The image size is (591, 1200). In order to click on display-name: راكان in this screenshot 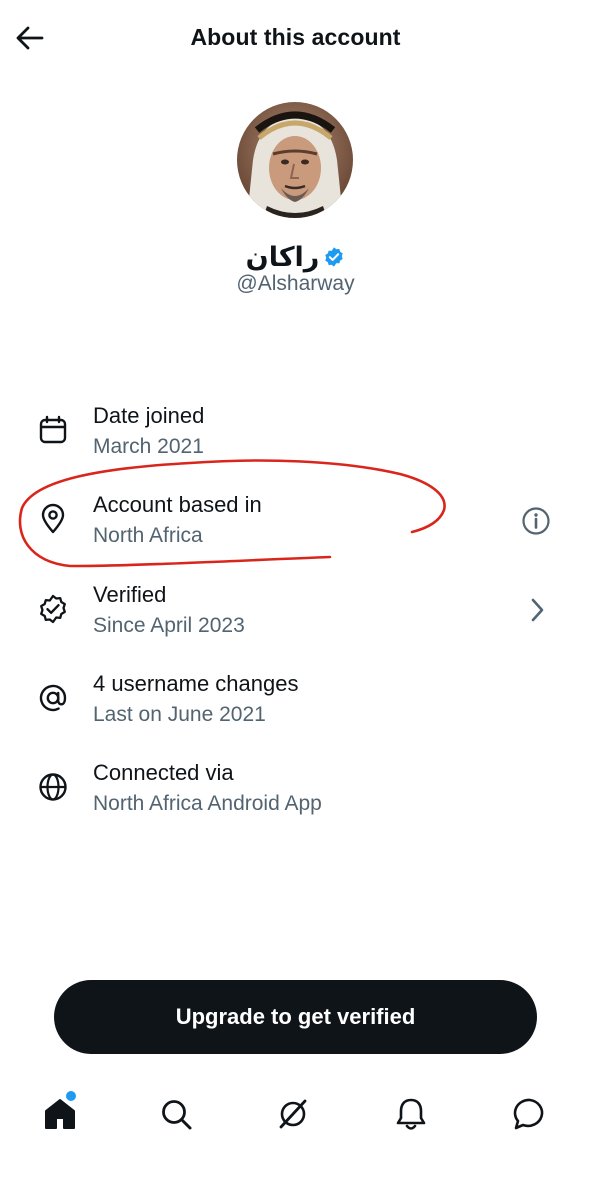, I will do `click(295, 256)`.